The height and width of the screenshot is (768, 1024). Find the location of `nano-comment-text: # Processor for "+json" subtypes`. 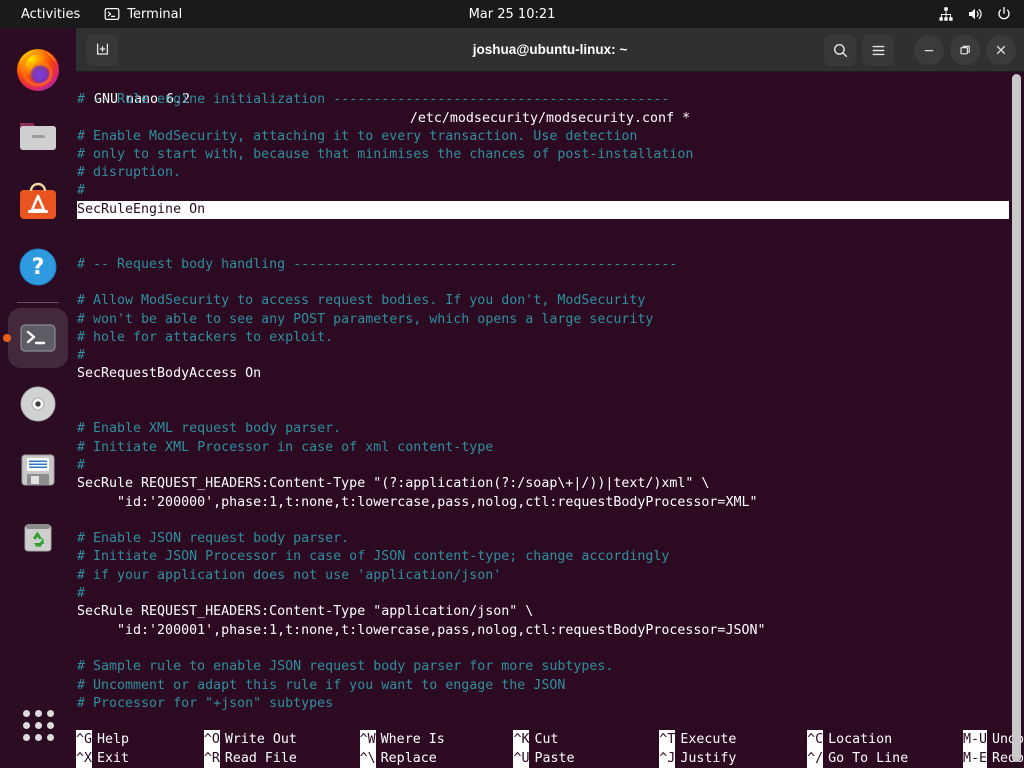

nano-comment-text: # Processor for "+json" subtypes is located at coordinates (205, 703).